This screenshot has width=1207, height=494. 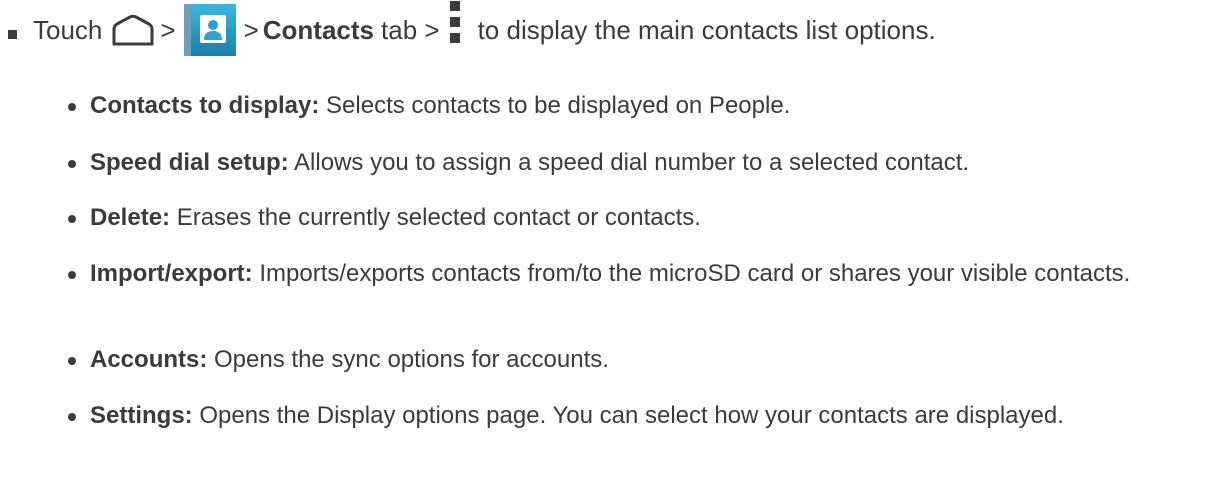 I want to click on option-term: Contacts to display:, so click(x=205, y=105).